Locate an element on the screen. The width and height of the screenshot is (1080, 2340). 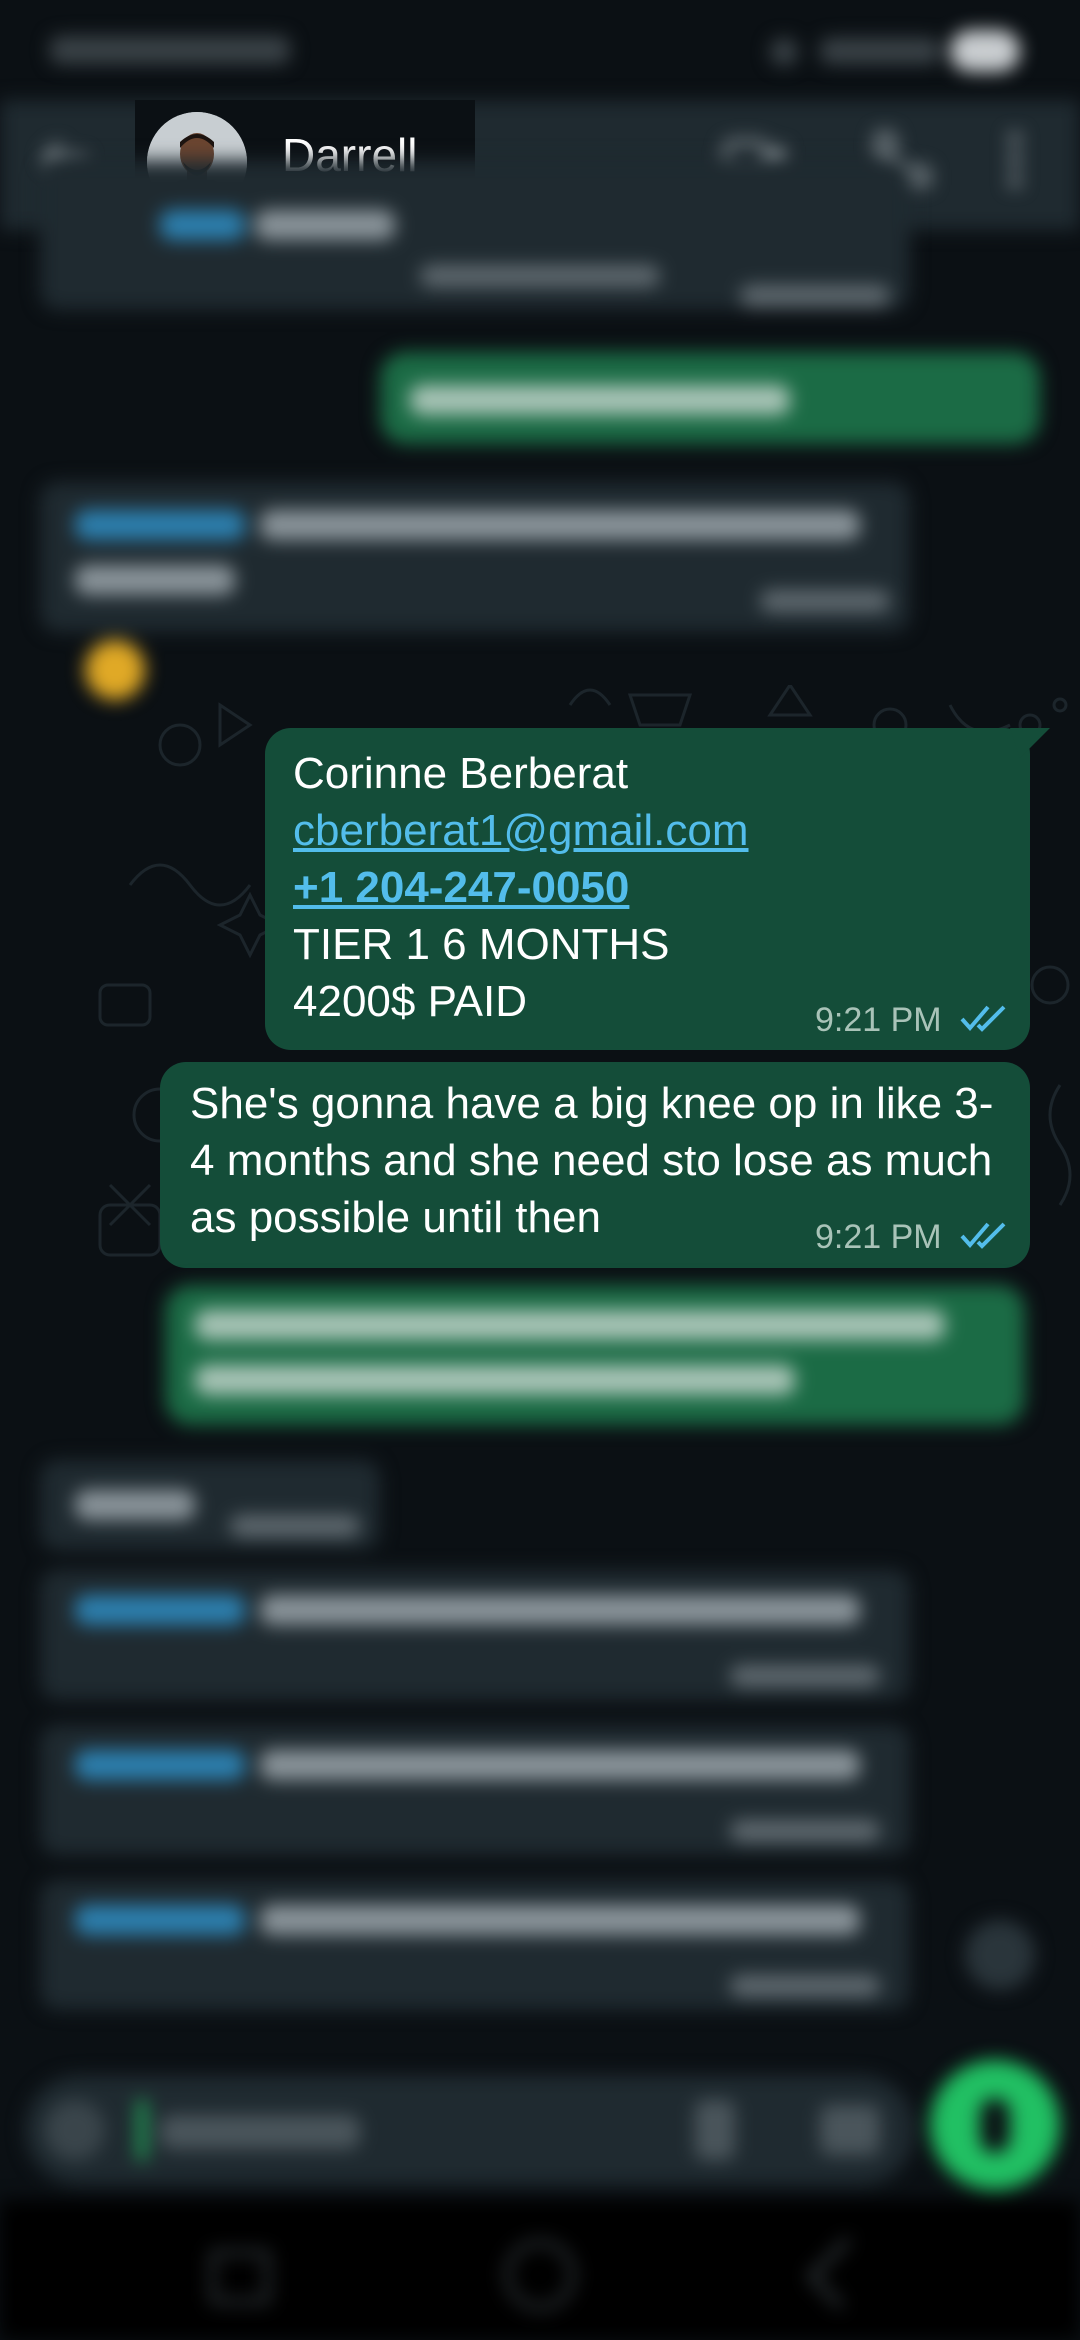
contact-card-phone-link: +1 204-247-0050 is located at coordinates (461, 887).